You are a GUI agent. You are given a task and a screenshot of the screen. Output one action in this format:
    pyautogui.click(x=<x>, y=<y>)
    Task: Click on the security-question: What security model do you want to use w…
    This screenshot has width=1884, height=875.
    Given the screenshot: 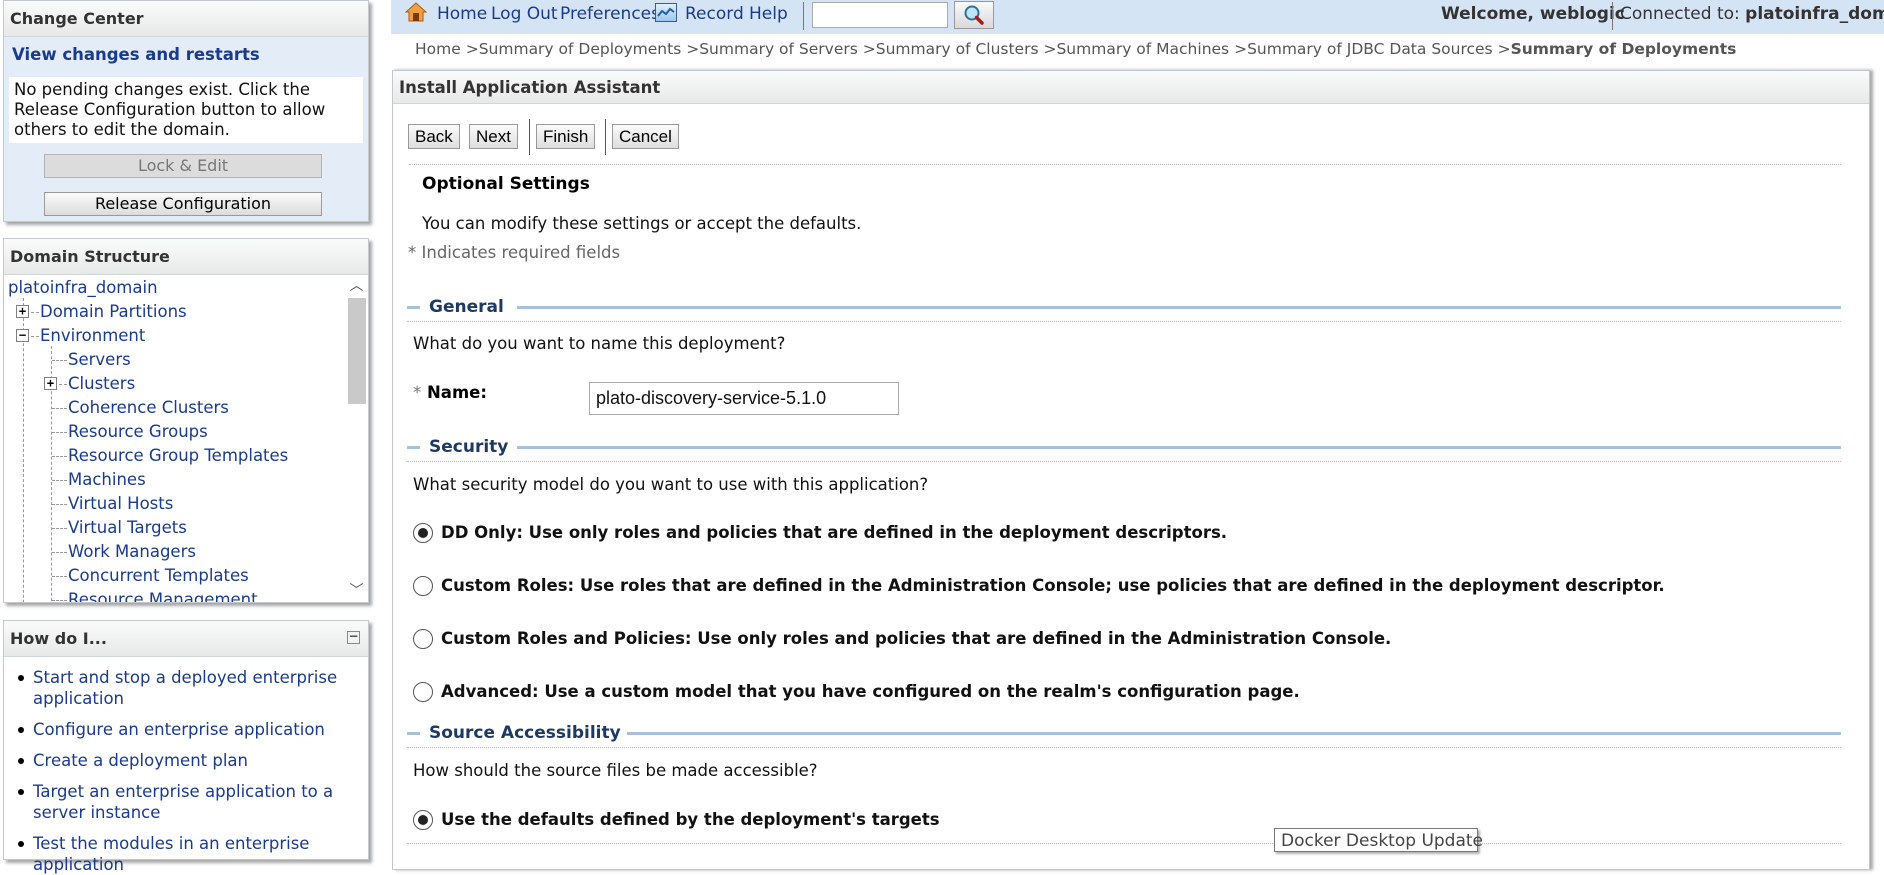 What is the action you would take?
    pyautogui.click(x=671, y=484)
    